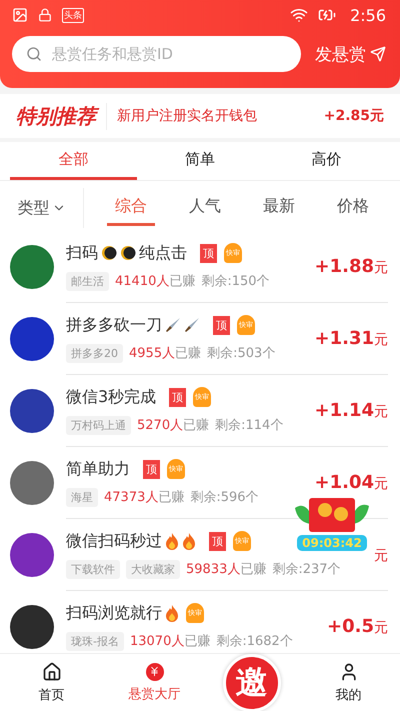 This screenshot has height=711, width=400. Describe the element at coordinates (224, 497) in the screenshot. I see `remaining-count: 剩余:596个` at that location.